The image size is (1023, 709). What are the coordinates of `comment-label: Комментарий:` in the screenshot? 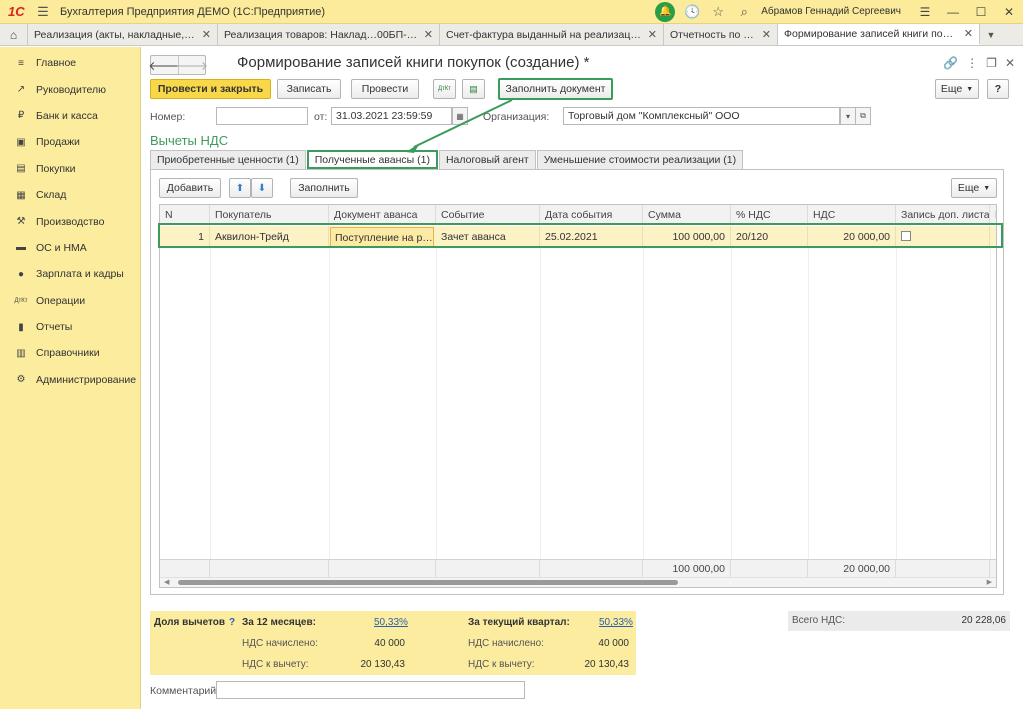 It's located at (185, 691).